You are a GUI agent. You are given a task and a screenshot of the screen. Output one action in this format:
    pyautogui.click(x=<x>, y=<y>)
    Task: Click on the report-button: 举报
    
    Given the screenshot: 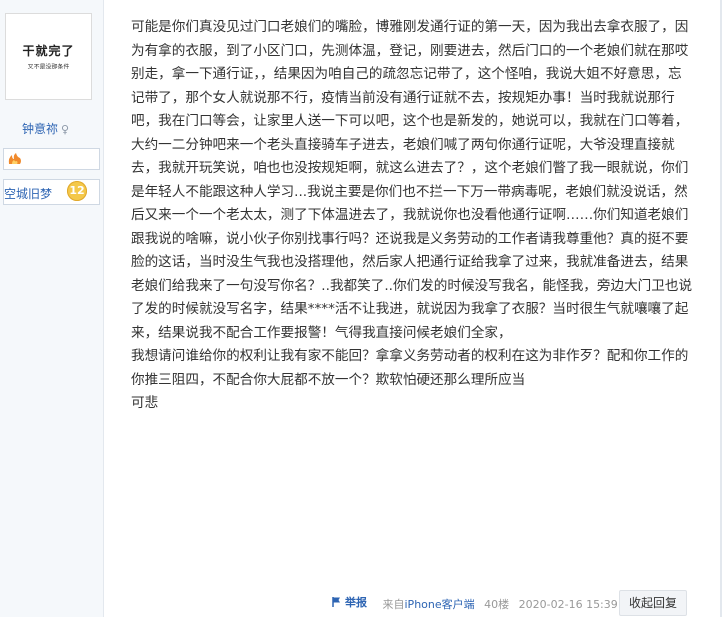 What is the action you would take?
    pyautogui.click(x=352, y=602)
    